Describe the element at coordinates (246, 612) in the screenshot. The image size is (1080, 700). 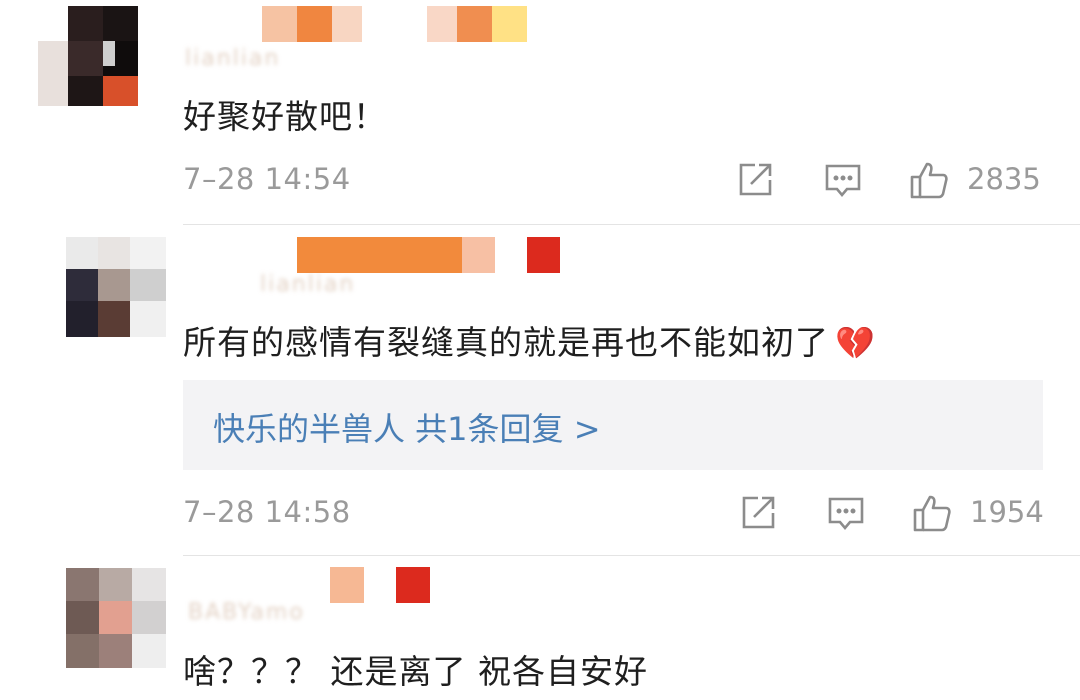
I see `username-blurred: BABYamo` at that location.